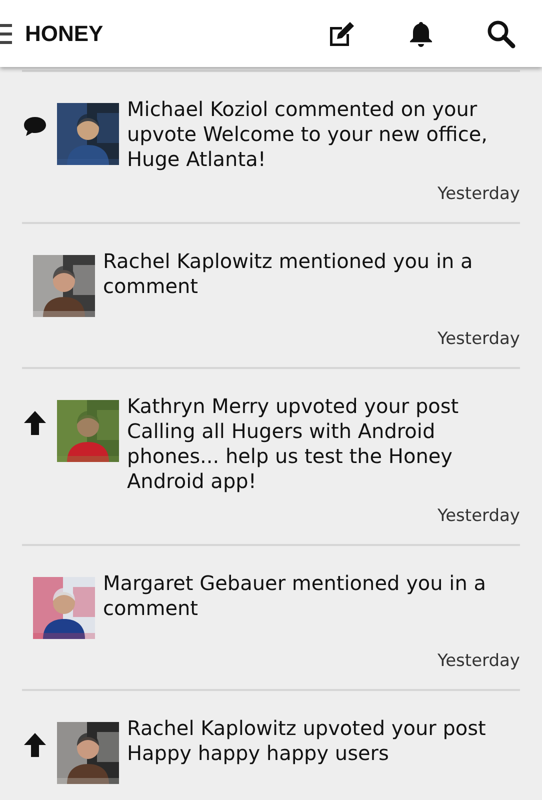 The width and height of the screenshot is (542, 800). What do you see at coordinates (323, 134) in the screenshot?
I see `notification-text: Michael Koziol commented on your upvote Welcome to your new office, Huge Atlanta!` at bounding box center [323, 134].